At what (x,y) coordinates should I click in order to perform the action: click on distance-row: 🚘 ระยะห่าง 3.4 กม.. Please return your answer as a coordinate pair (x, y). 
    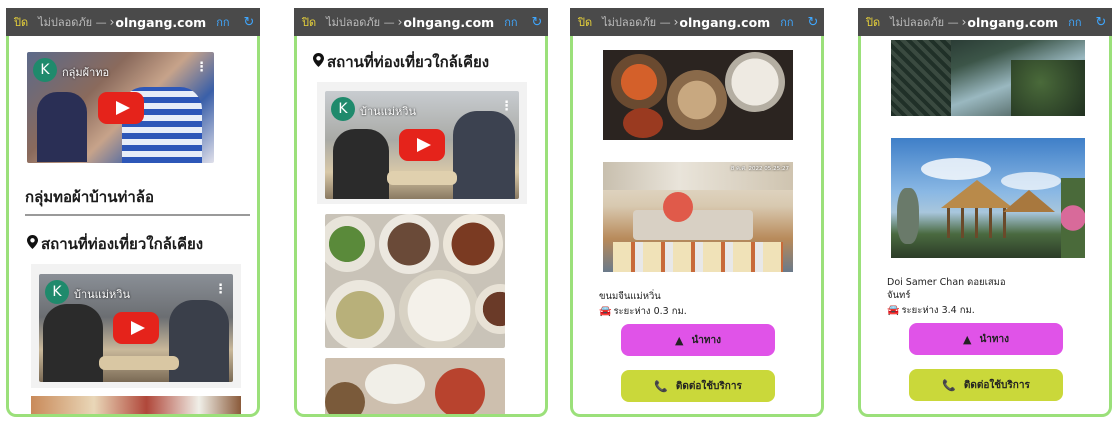
    Looking at the image, I should click on (931, 310).